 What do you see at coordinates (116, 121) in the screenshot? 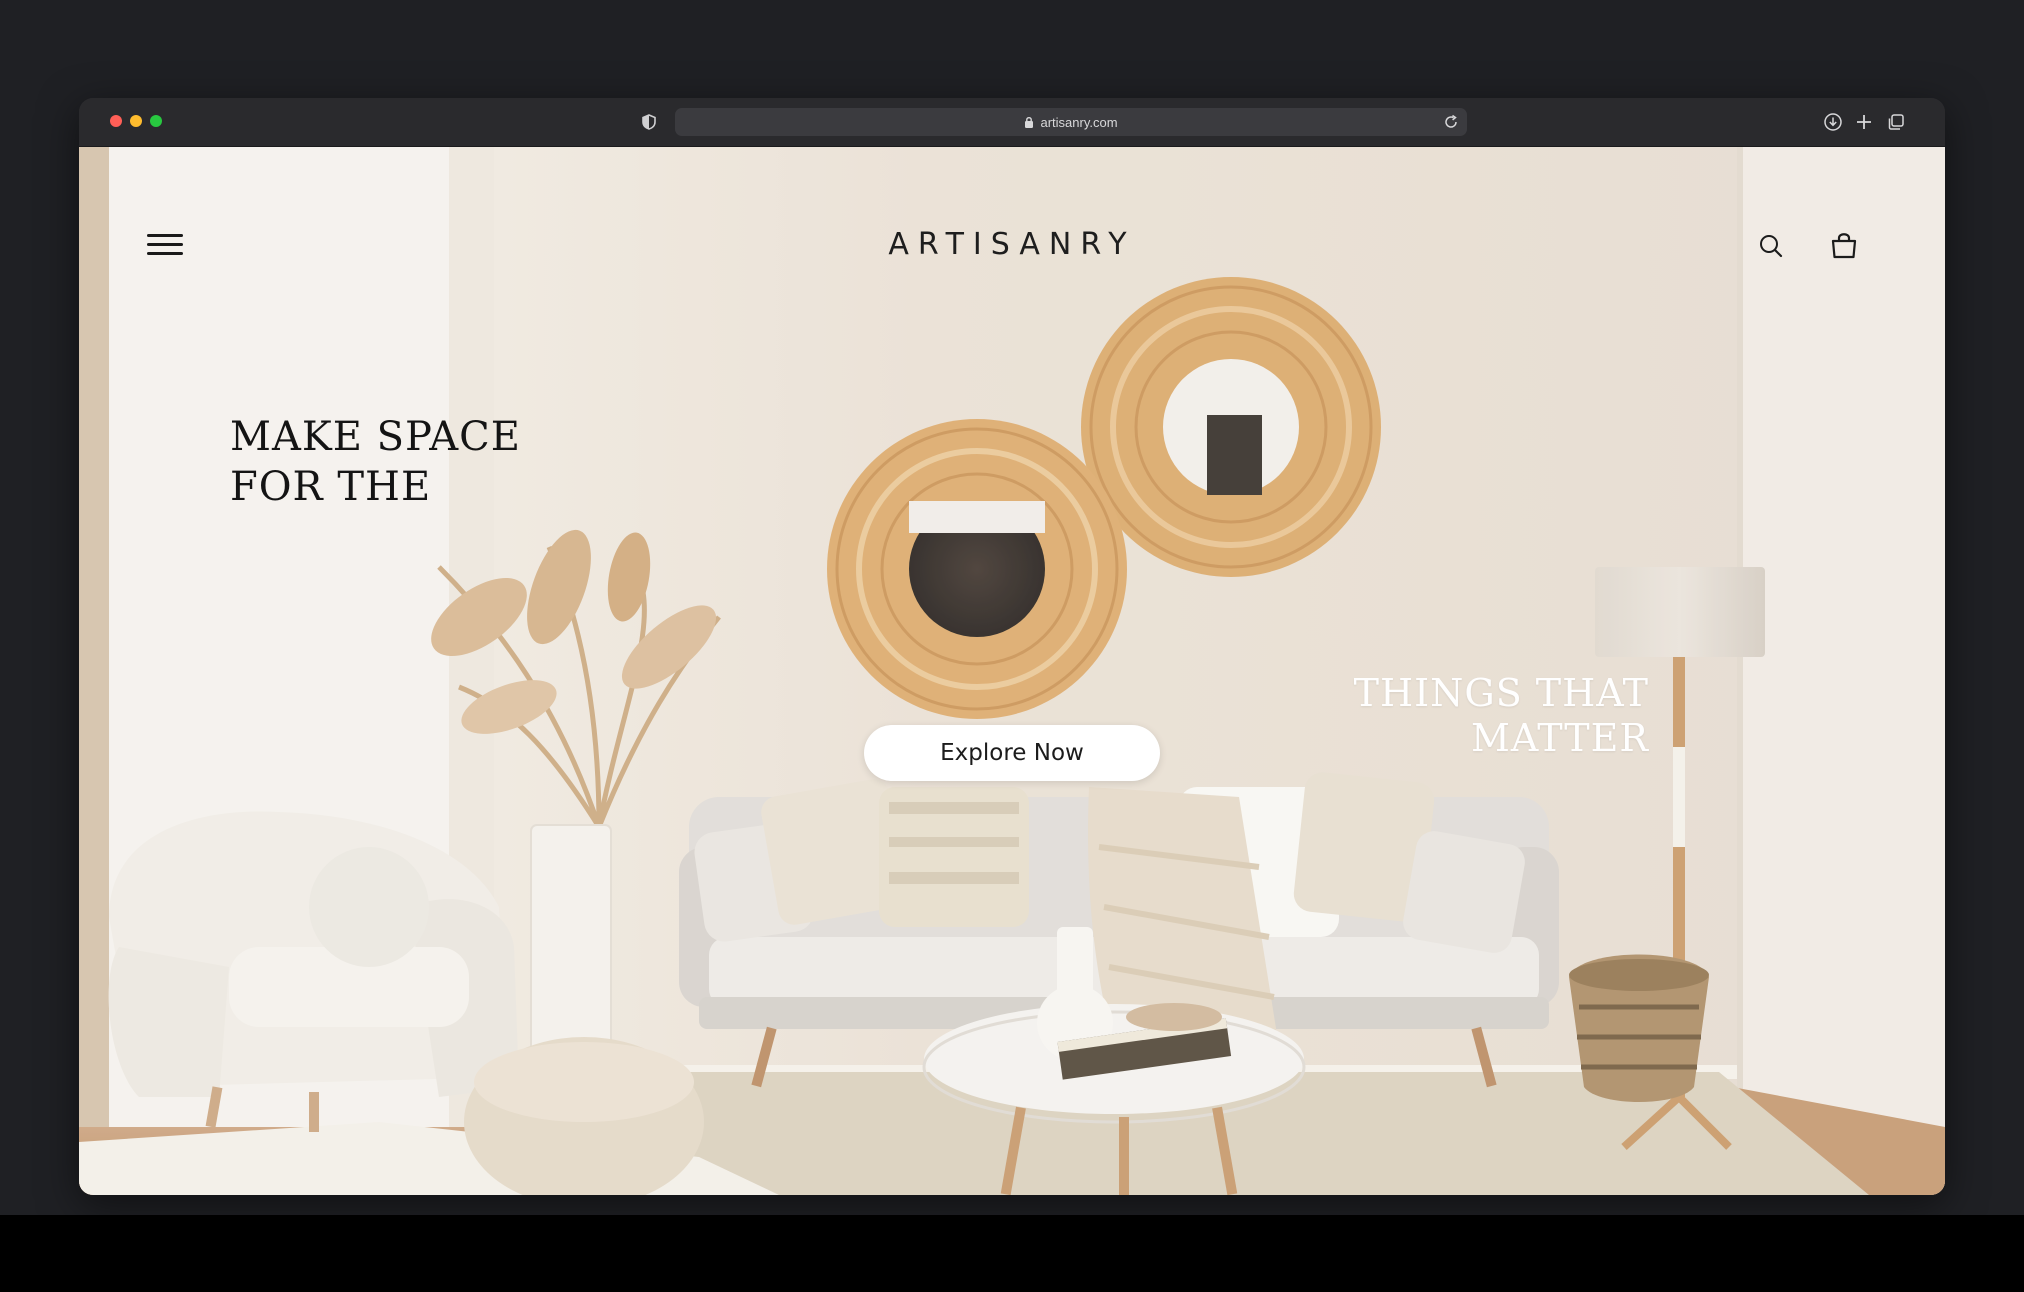
I see `close-window-button` at bounding box center [116, 121].